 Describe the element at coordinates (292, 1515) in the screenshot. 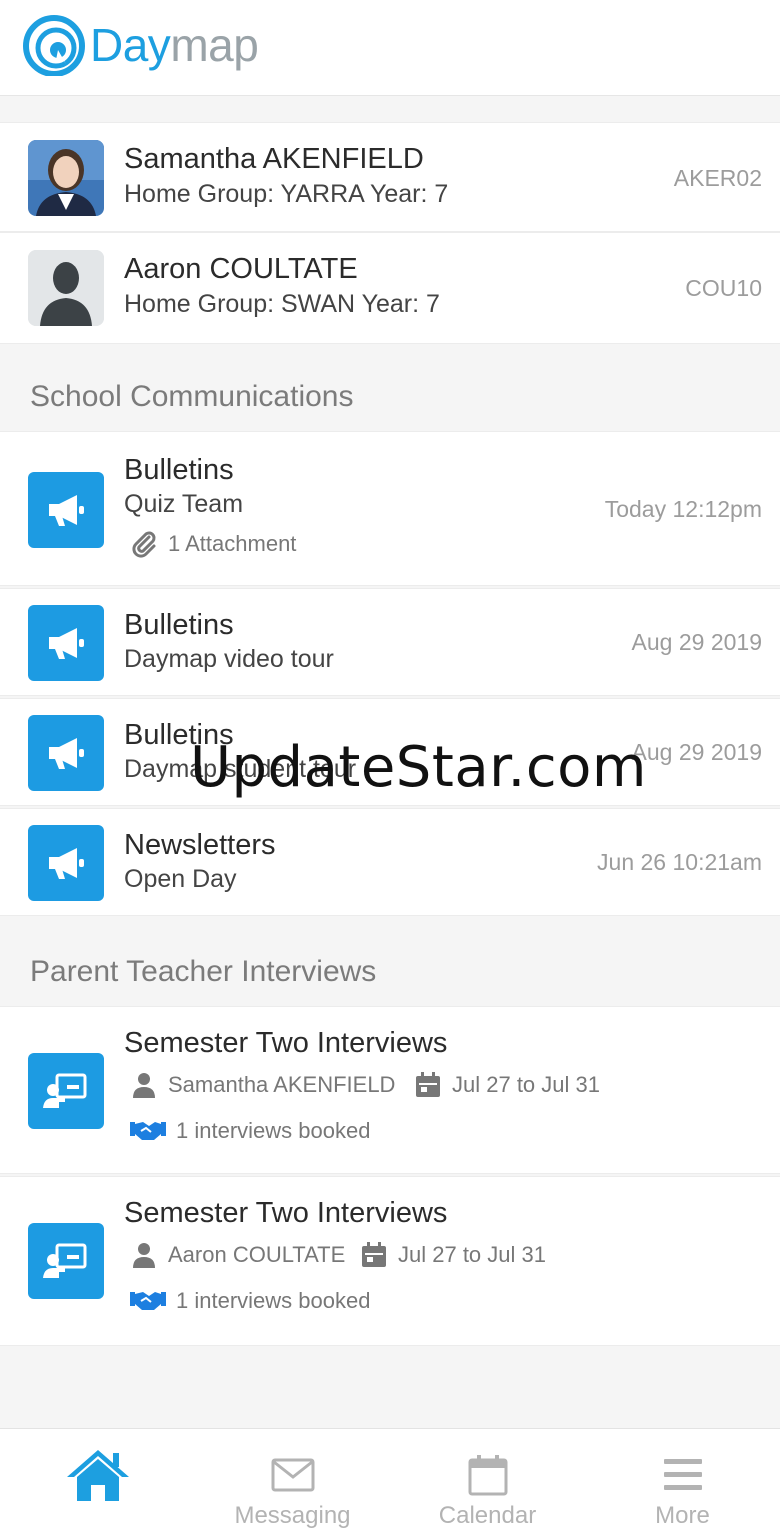

I see `tab-messaging-label: Messaging` at that location.